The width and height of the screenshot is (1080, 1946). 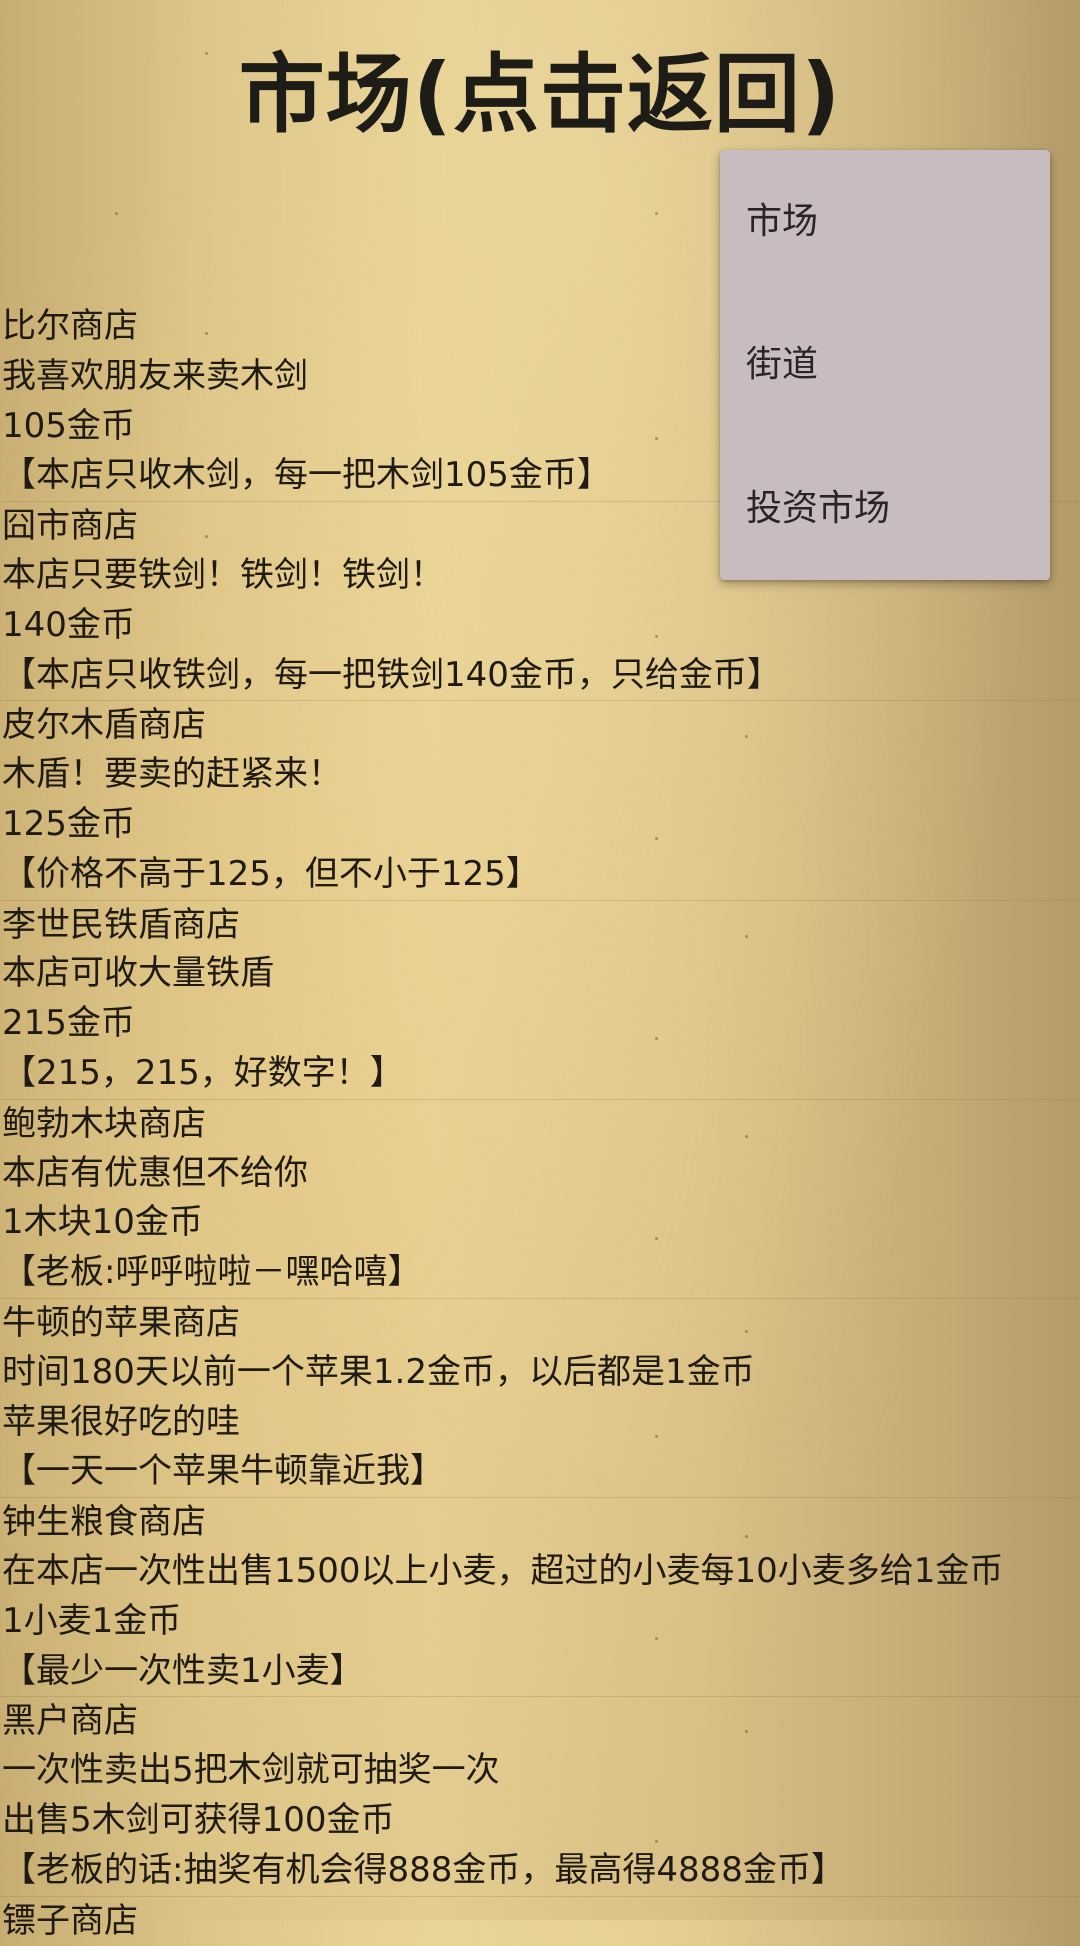 I want to click on shop-price: 出售5木剑可获得100金币, so click(x=198, y=1819).